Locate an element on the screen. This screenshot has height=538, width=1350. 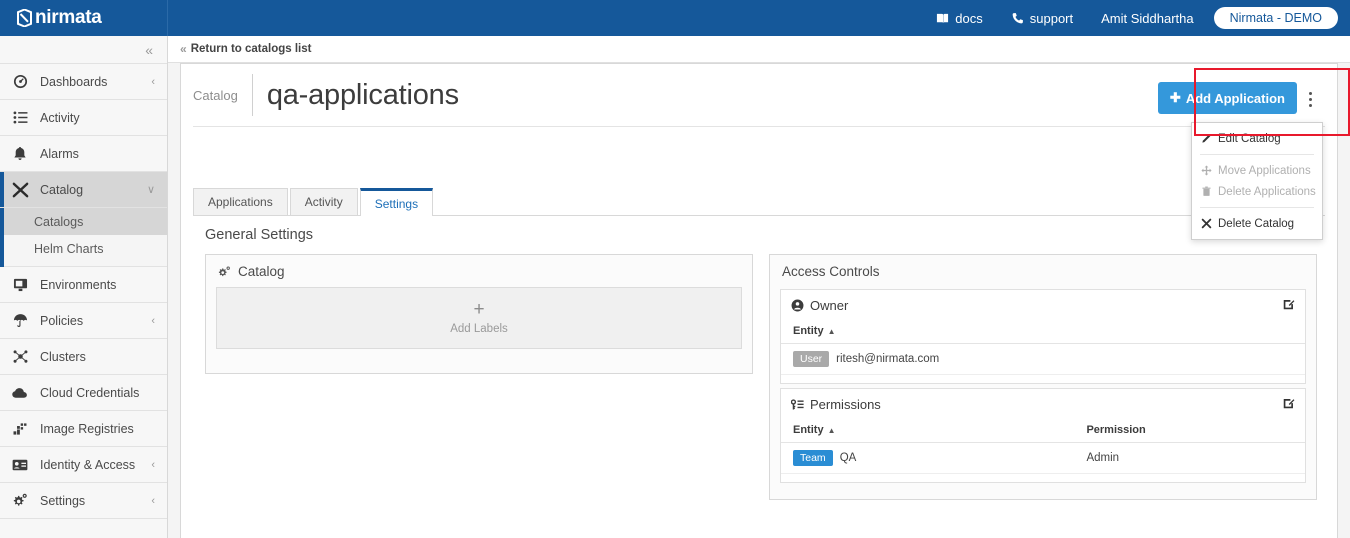
docs-link: docs is located at coordinates (959, 18).